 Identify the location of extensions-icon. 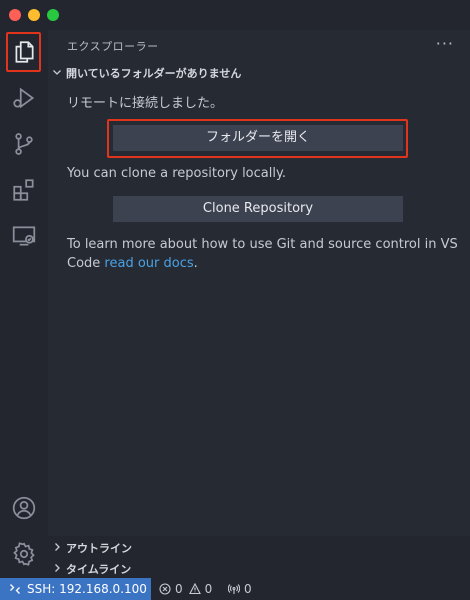
(23, 190).